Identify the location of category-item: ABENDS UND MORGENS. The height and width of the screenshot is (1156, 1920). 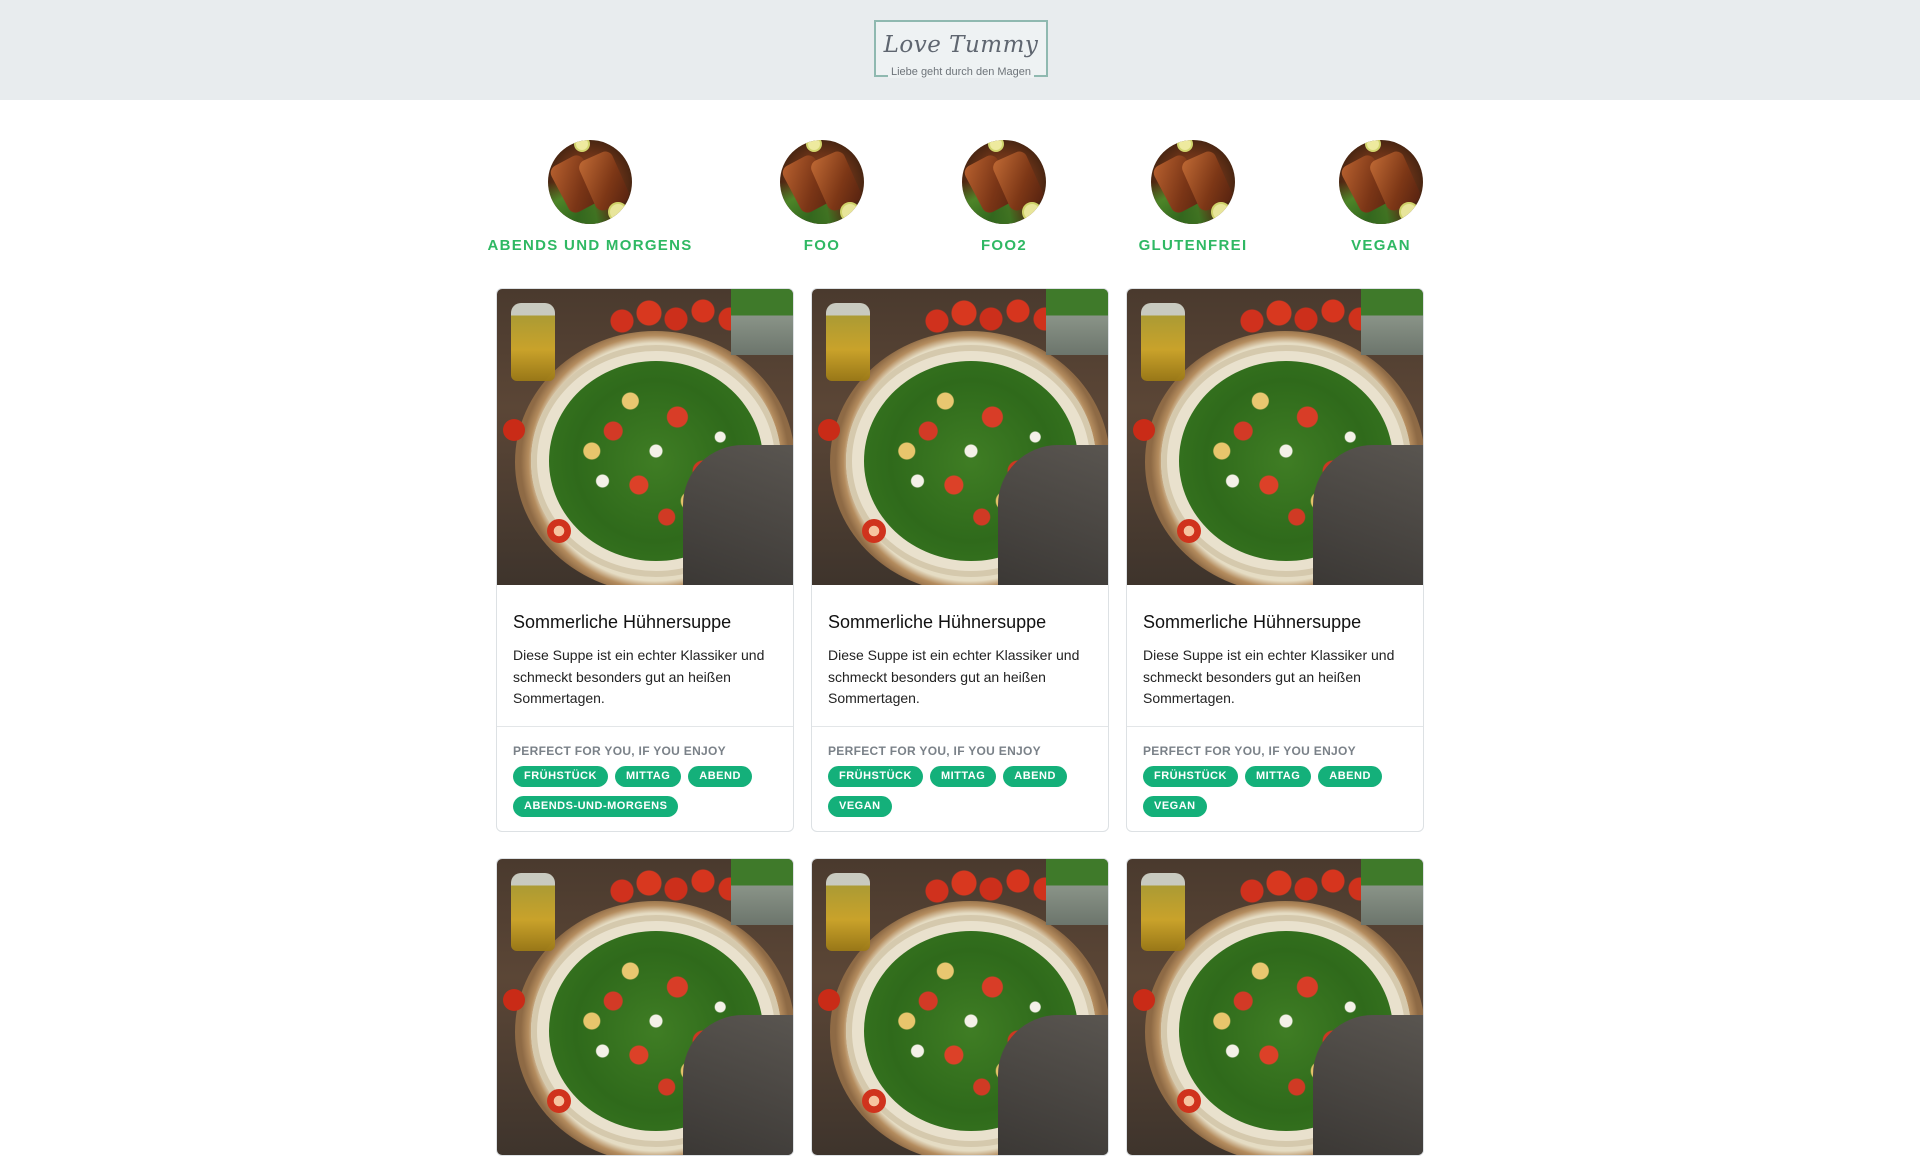
(590, 197).